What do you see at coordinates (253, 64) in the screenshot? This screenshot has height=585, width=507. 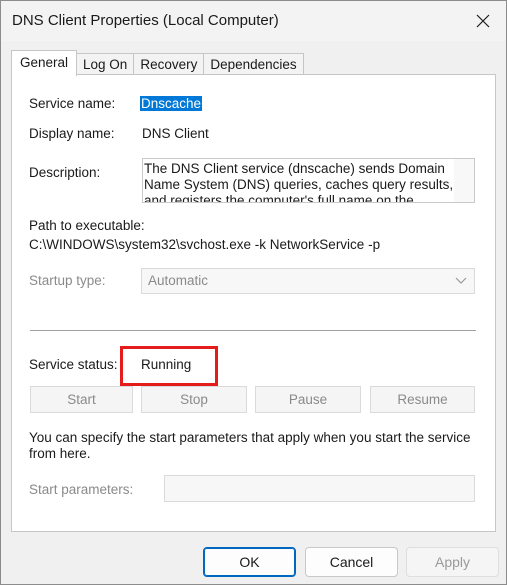 I see `tab-dependencies: Dependencies` at bounding box center [253, 64].